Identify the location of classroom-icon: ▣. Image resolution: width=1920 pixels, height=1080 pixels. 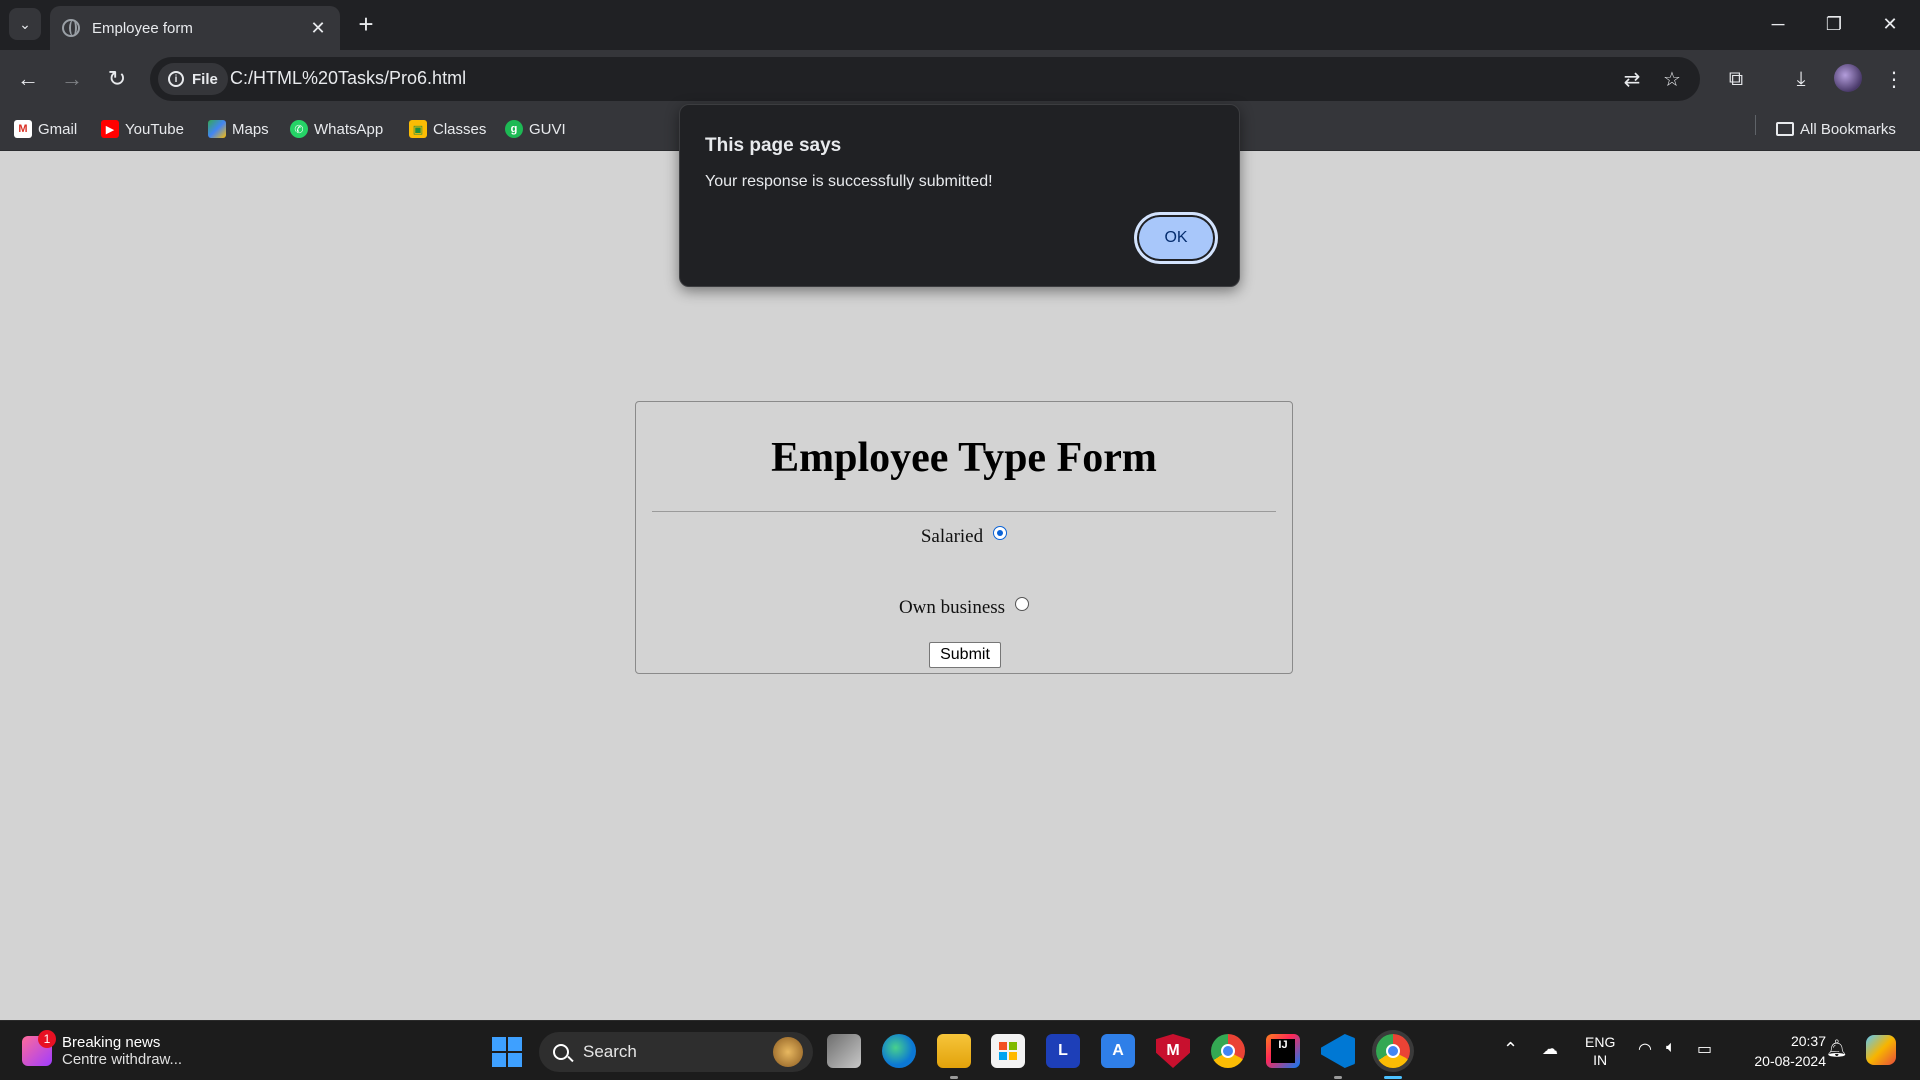
(418, 129).